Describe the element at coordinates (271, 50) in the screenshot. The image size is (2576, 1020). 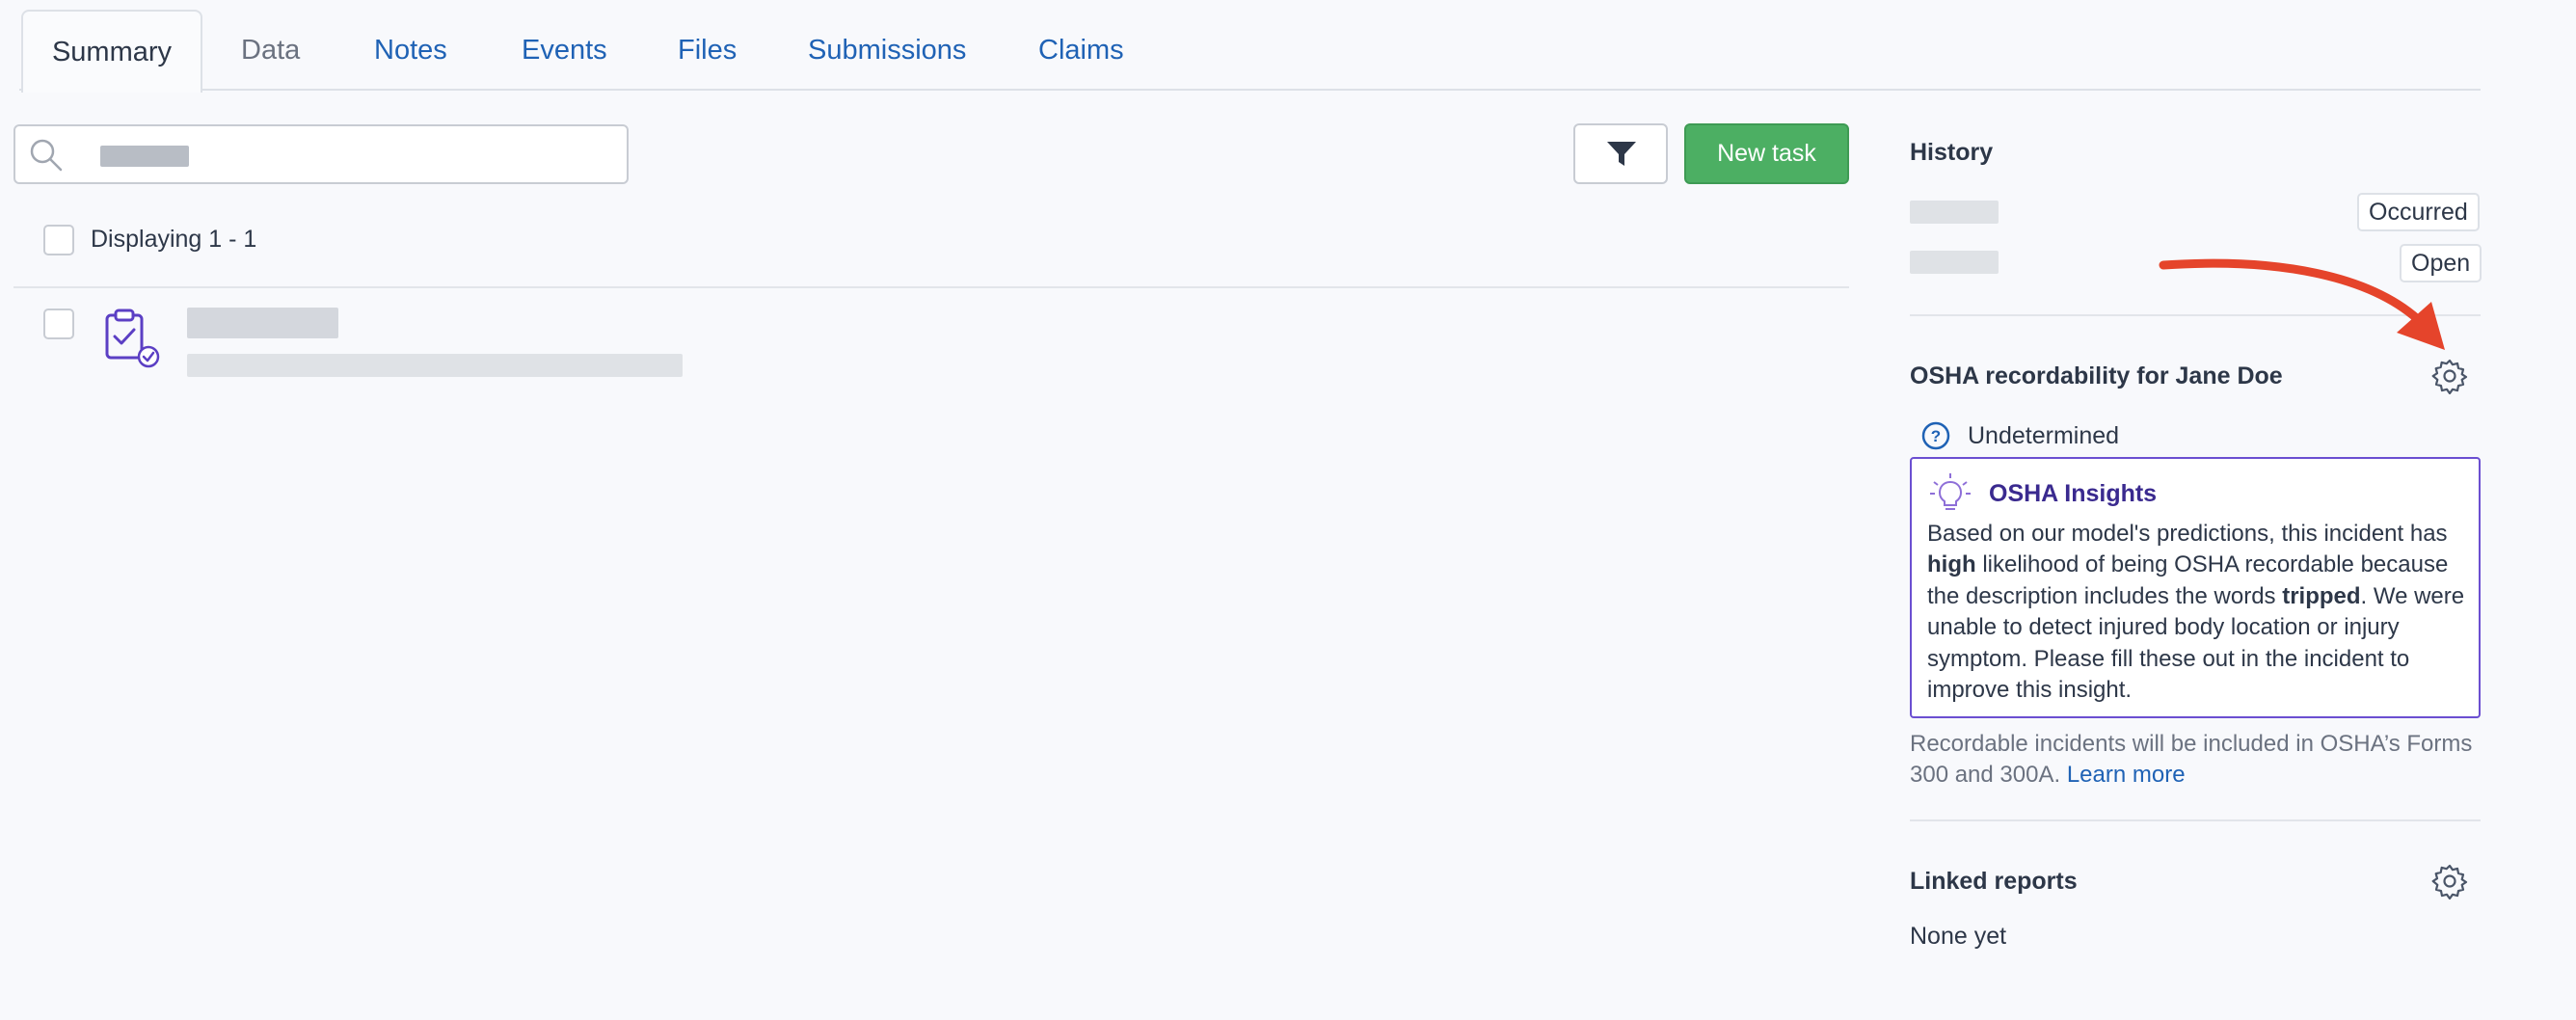
I see `tab-data: Data` at that location.